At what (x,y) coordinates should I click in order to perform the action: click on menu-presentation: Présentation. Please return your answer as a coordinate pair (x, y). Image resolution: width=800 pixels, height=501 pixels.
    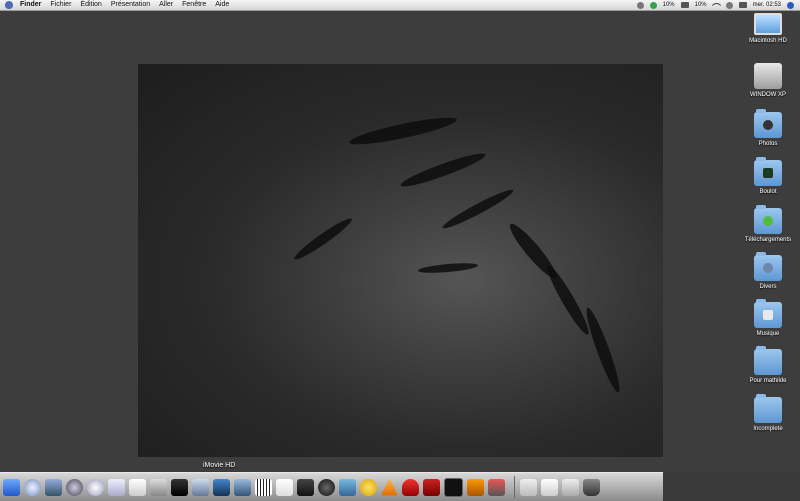
    Looking at the image, I should click on (130, 5).